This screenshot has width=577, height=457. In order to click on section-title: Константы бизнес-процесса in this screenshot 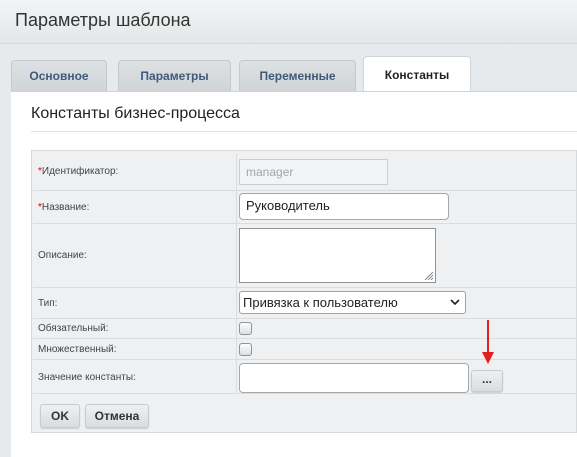, I will do `click(135, 113)`.